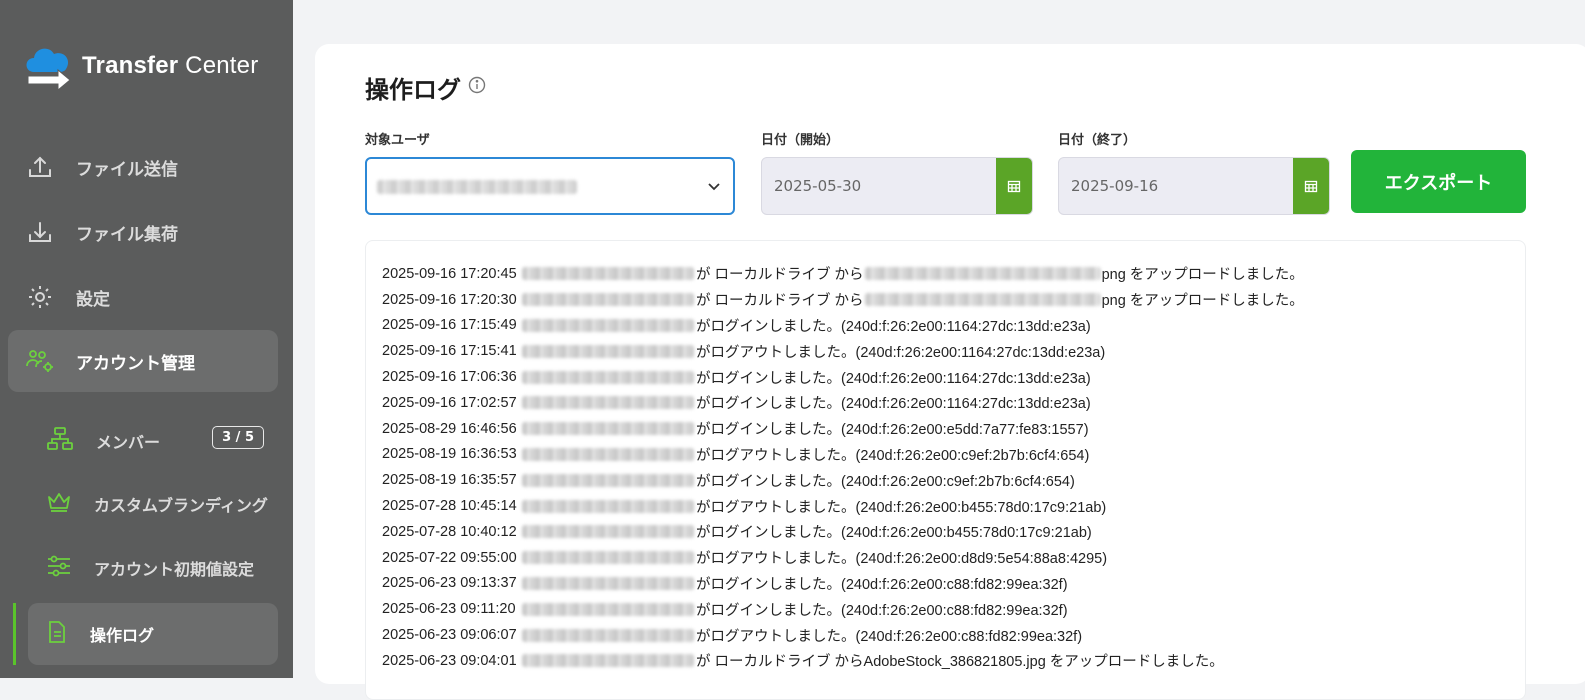  What do you see at coordinates (449, 454) in the screenshot?
I see `log-timestamp: 2025-08-19 16:36:53` at bounding box center [449, 454].